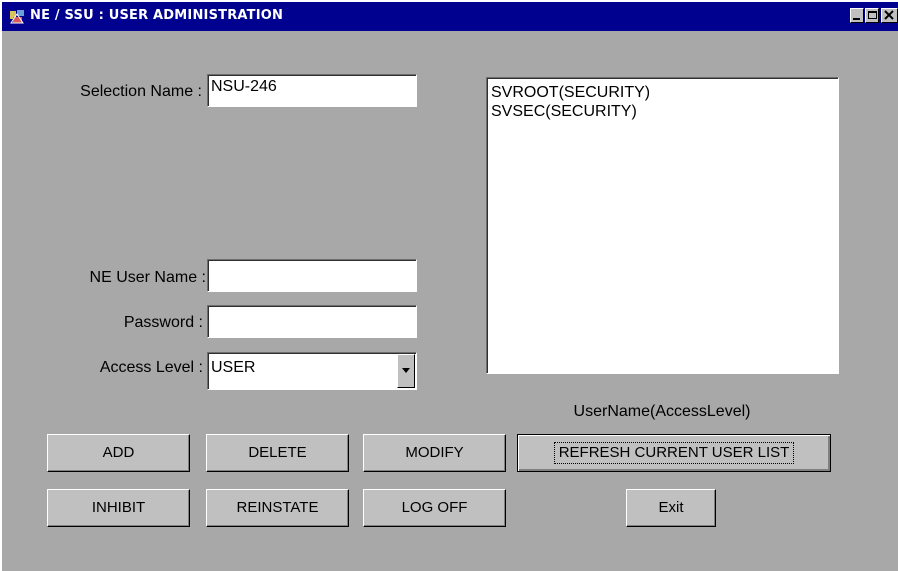 The image size is (898, 571). What do you see at coordinates (312, 371) in the screenshot?
I see `access-level-select: USER` at bounding box center [312, 371].